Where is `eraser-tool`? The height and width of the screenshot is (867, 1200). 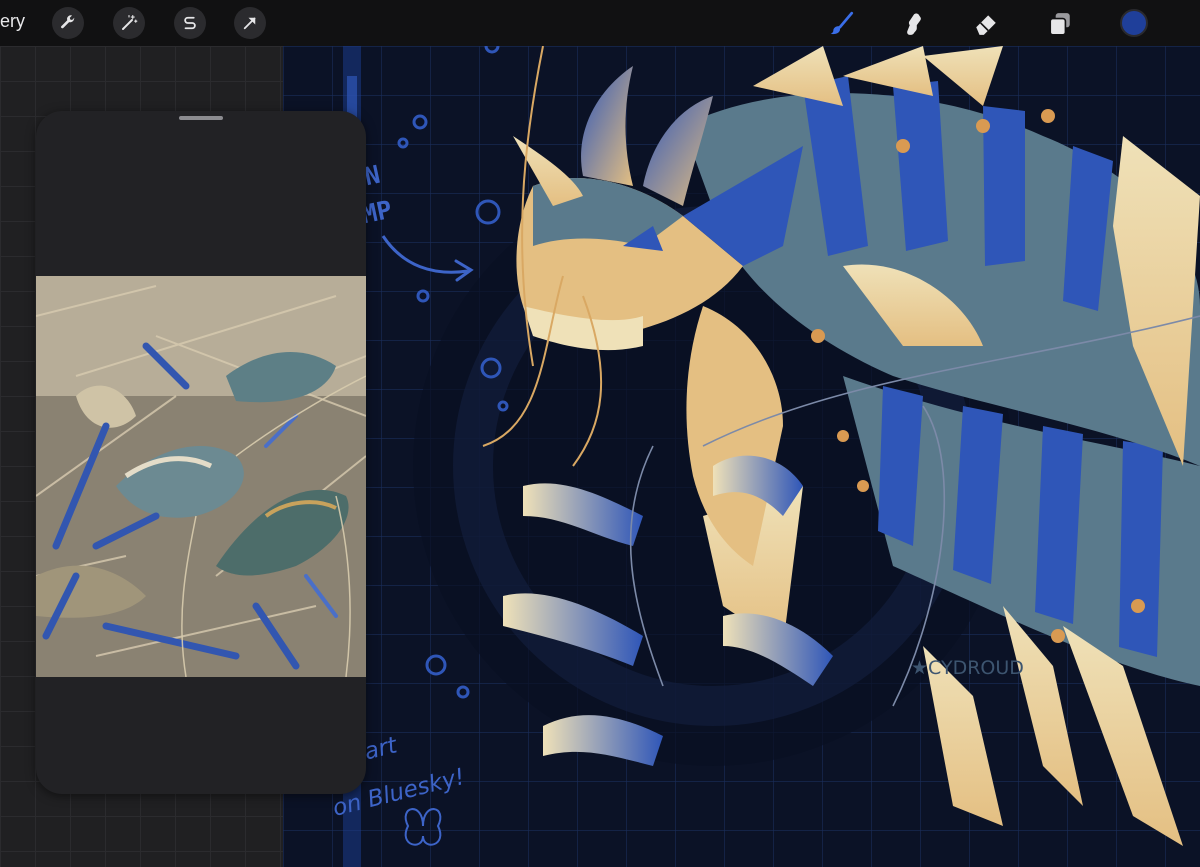
eraser-tool is located at coordinates (986, 24).